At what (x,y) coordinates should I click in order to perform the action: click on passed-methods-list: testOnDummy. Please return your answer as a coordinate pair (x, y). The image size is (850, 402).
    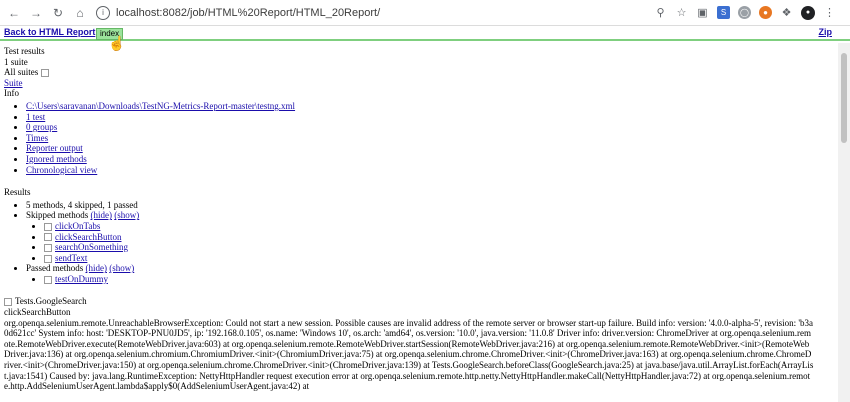
    Looking at the image, I should click on (425, 279).